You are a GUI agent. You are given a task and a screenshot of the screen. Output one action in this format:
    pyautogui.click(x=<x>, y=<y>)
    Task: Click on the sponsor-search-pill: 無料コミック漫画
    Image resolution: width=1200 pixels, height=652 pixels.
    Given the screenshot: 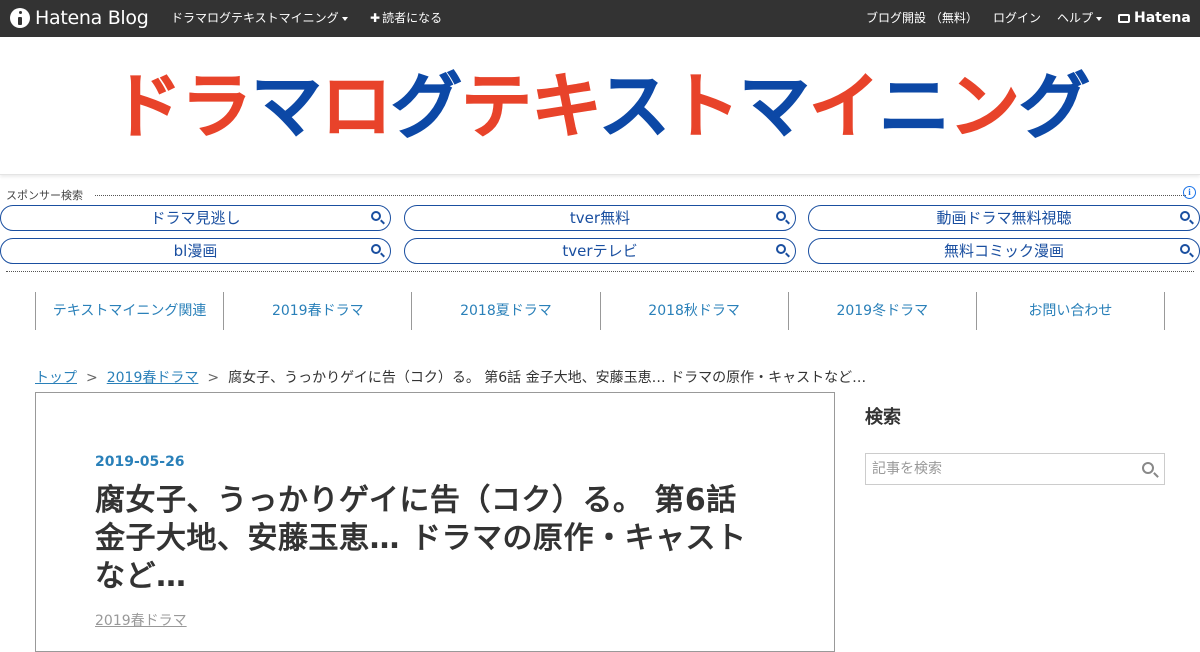 What is the action you would take?
    pyautogui.click(x=1004, y=251)
    